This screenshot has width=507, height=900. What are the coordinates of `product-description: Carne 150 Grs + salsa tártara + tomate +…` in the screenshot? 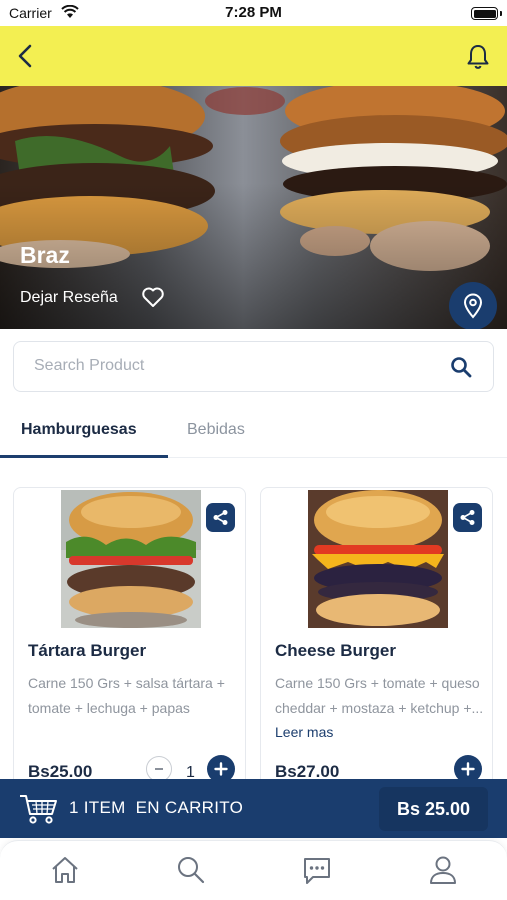 It's located at (126, 695).